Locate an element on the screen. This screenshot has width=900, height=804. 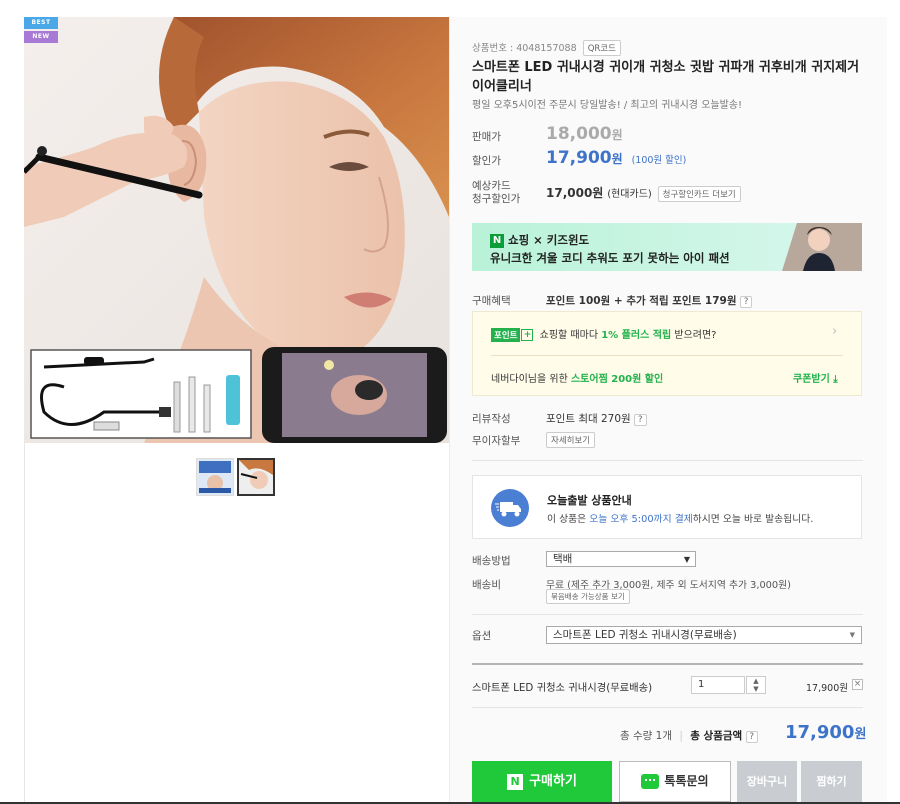
total-row: 총 수량 1개 | 총 상품금액 ? is located at coordinates (689, 735).